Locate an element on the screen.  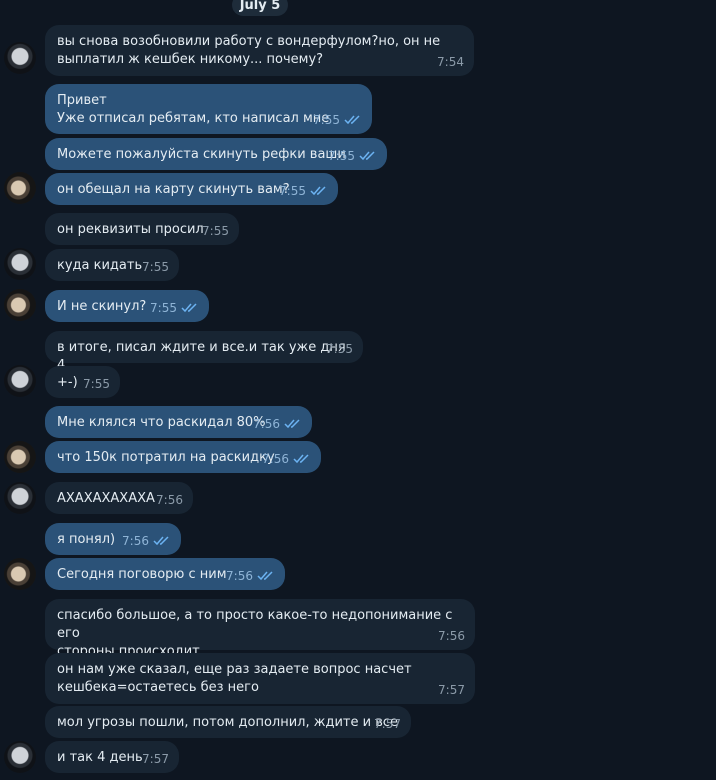
message-bubble-incoming: +-) 7:55 is located at coordinates (82, 382).